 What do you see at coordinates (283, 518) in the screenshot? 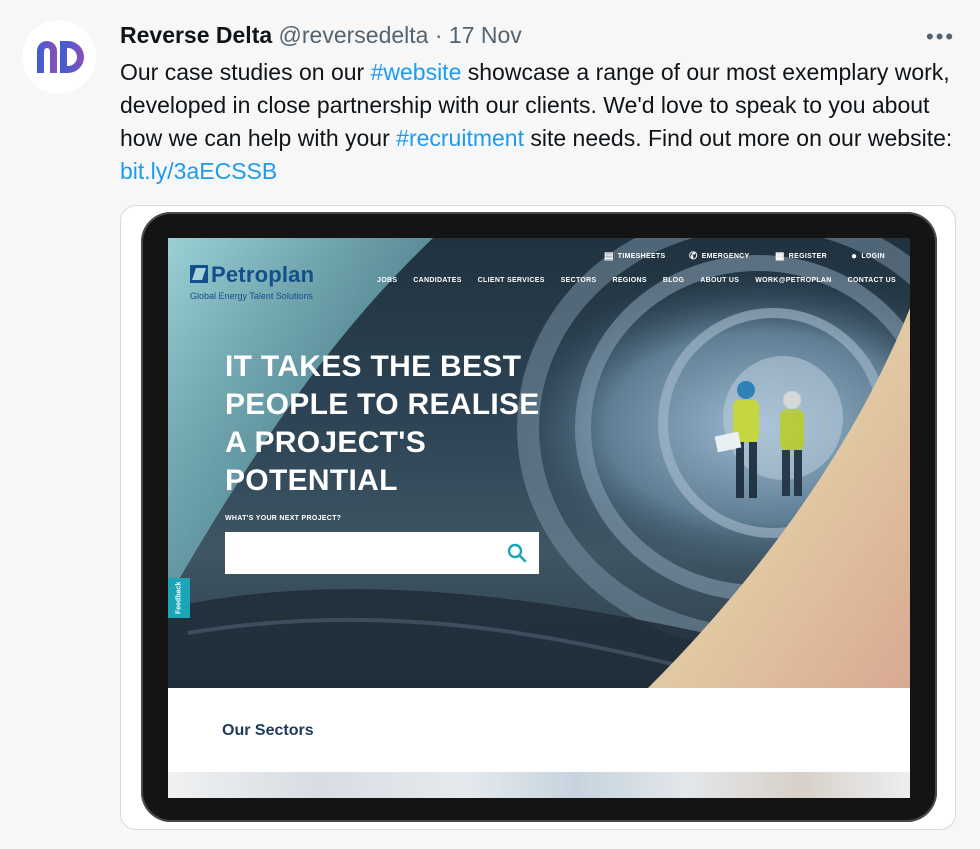
I see `search-label: WHAT'S YOUR NEXT PROJECT?` at bounding box center [283, 518].